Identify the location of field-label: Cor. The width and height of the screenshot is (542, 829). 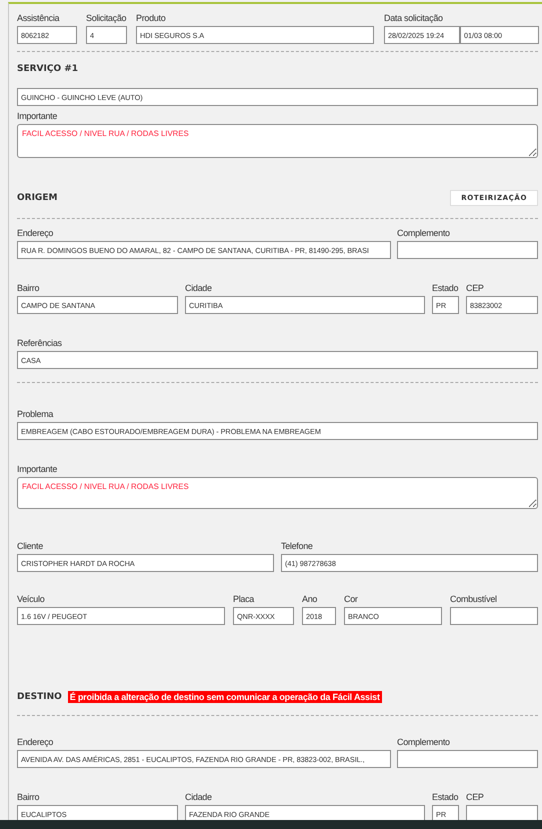
(351, 599).